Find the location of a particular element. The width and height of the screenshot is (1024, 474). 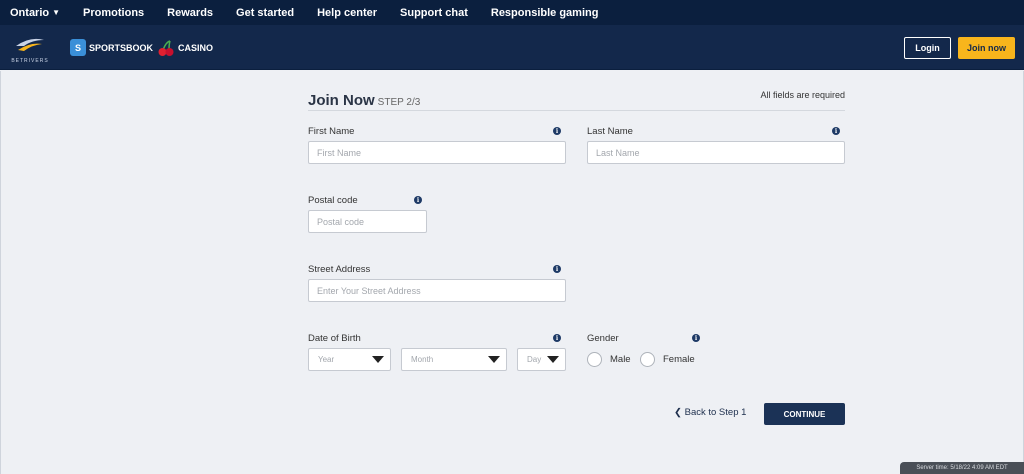

nav-item-get-started: Get started is located at coordinates (265, 13).